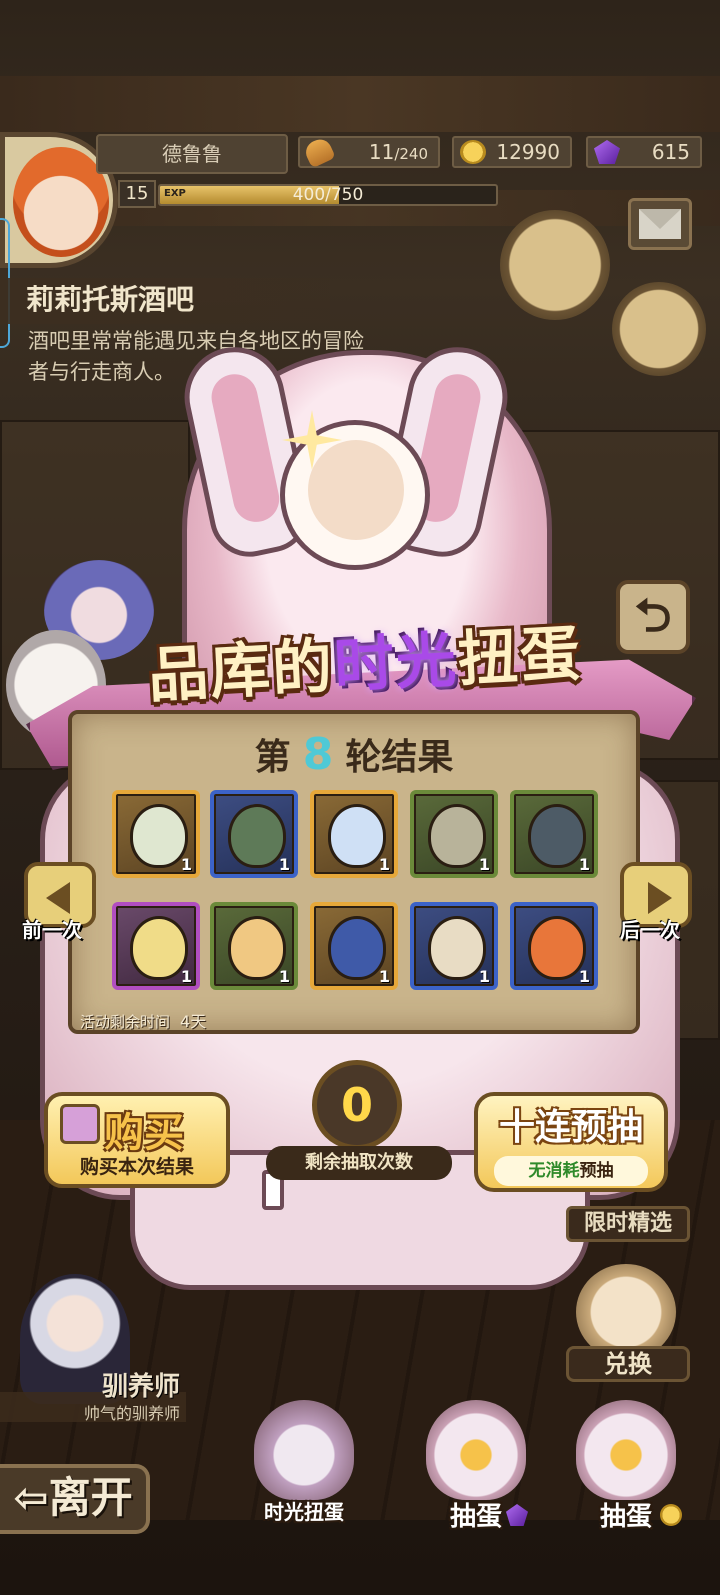 This screenshot has height=1595, width=720. Describe the element at coordinates (52, 930) in the screenshot. I see `prev-round-label: 前一次` at that location.